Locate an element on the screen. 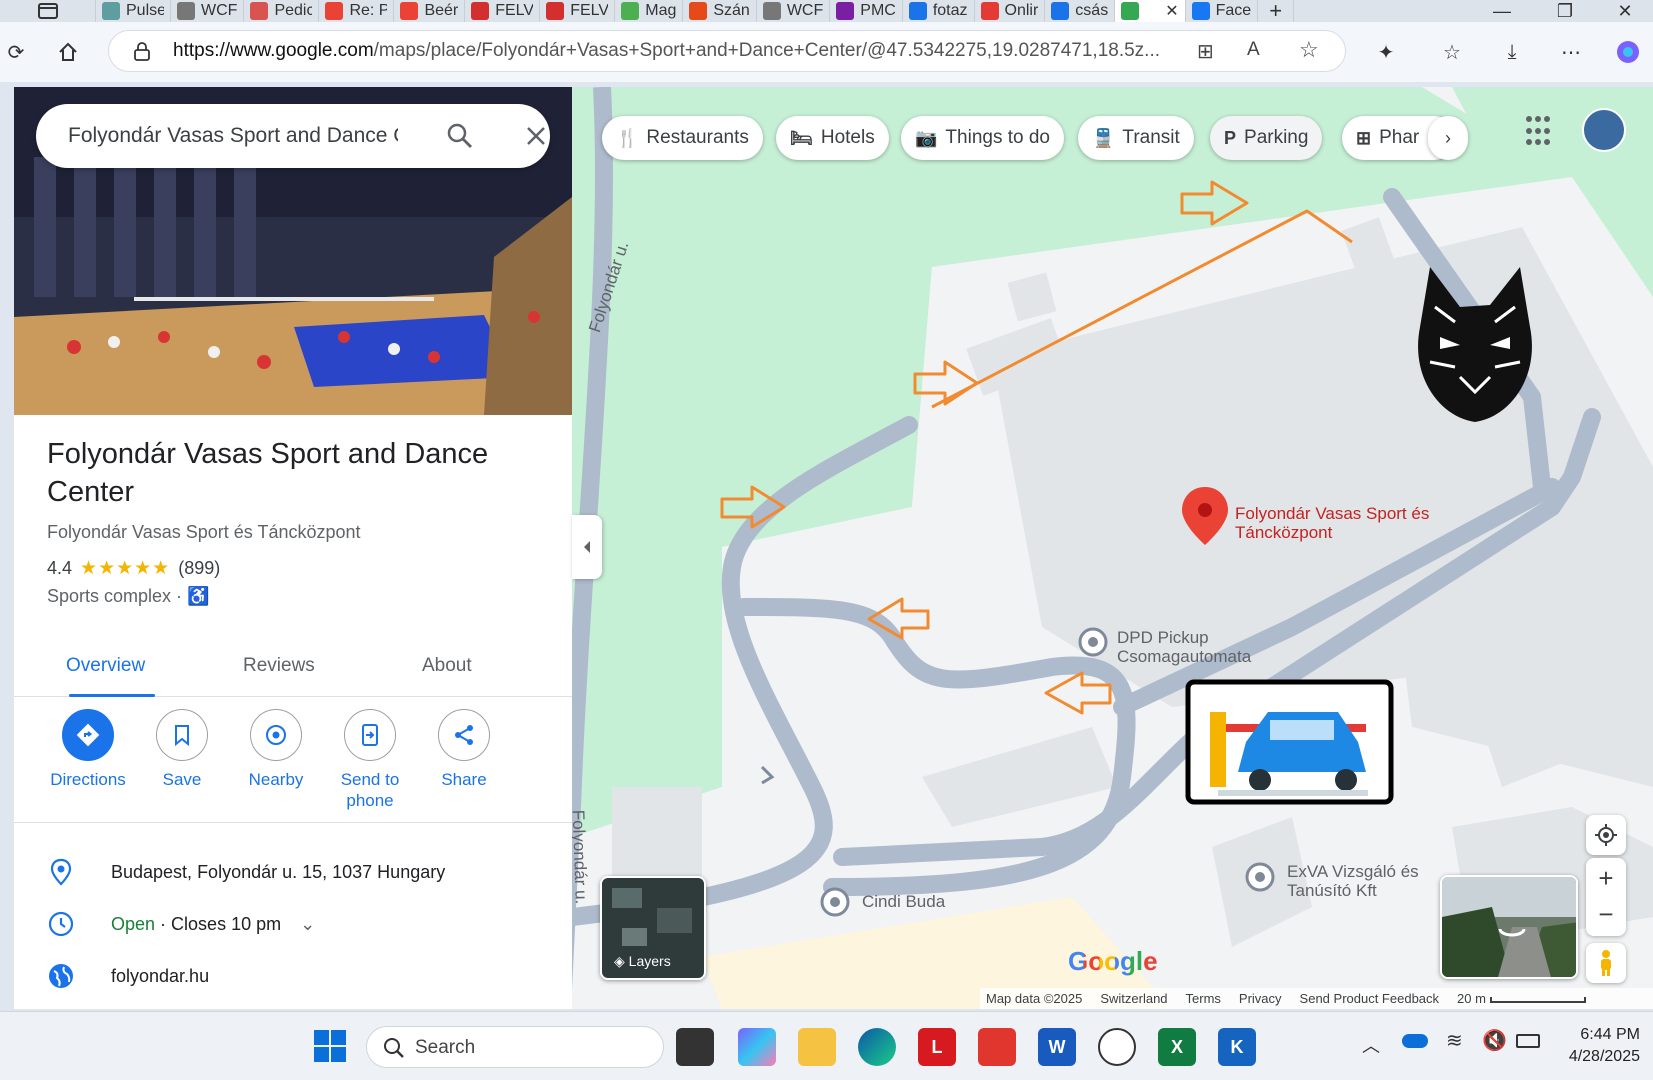 This screenshot has width=1653, height=1080. terms-link: Terms is located at coordinates (1203, 998).